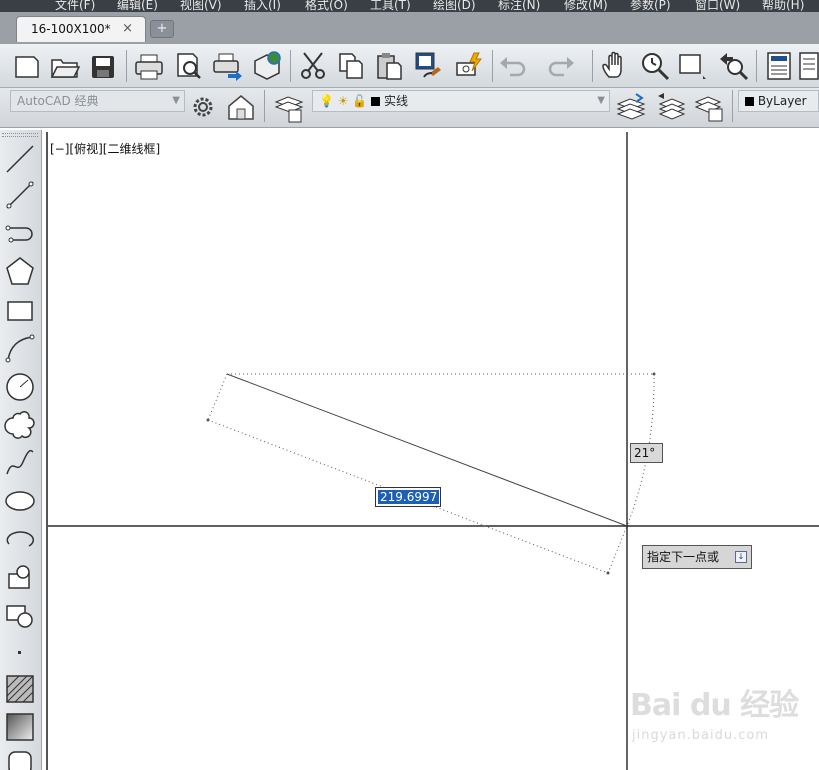 The image size is (819, 770). What do you see at coordinates (162, 29) in the screenshot?
I see `new-tab-button: +` at bounding box center [162, 29].